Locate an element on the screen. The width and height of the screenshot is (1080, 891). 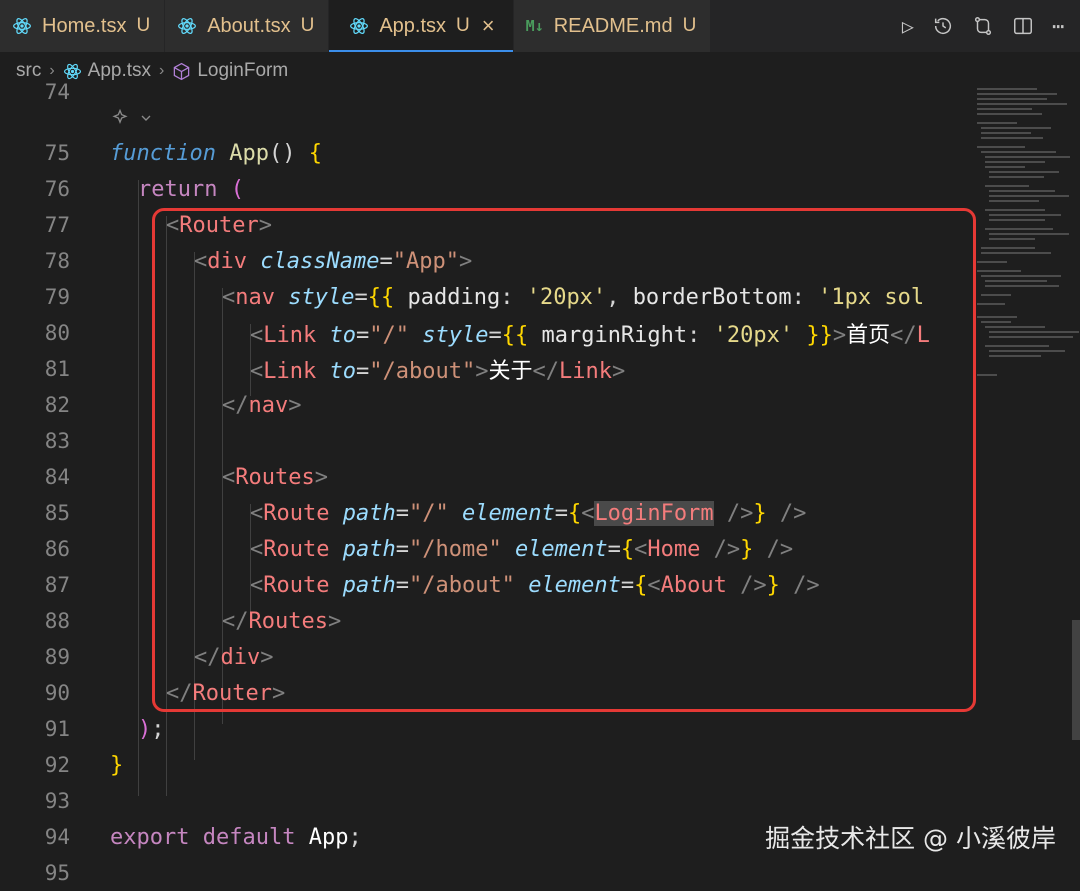
paren: ( is located at coordinates (237, 189).